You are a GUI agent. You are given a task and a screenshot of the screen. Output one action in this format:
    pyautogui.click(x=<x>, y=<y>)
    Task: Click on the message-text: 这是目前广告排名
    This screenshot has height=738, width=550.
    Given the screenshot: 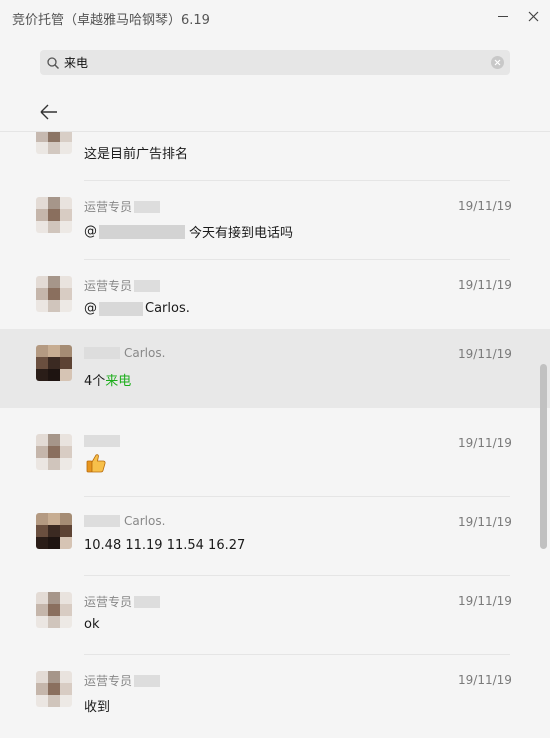 What is the action you would take?
    pyautogui.click(x=136, y=154)
    